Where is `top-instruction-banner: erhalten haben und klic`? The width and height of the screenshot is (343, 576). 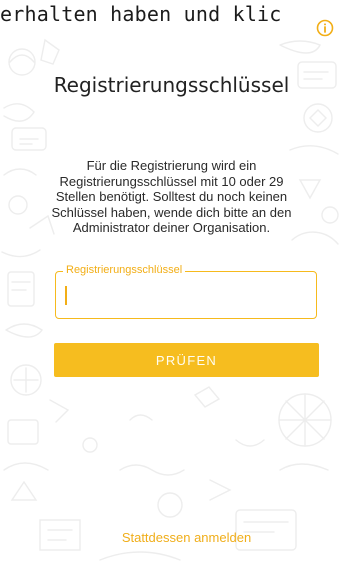
top-instruction-banner: erhalten haben und klic is located at coordinates (171, 21).